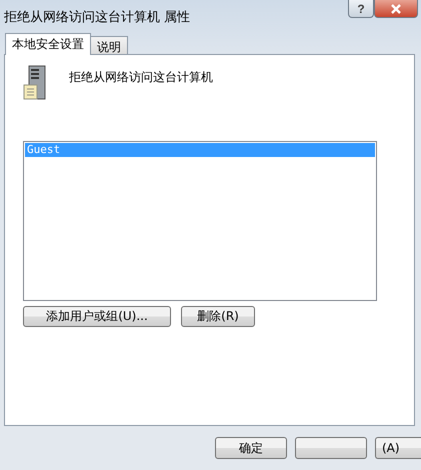 The image size is (421, 470). I want to click on apply-button: (A), so click(398, 448).